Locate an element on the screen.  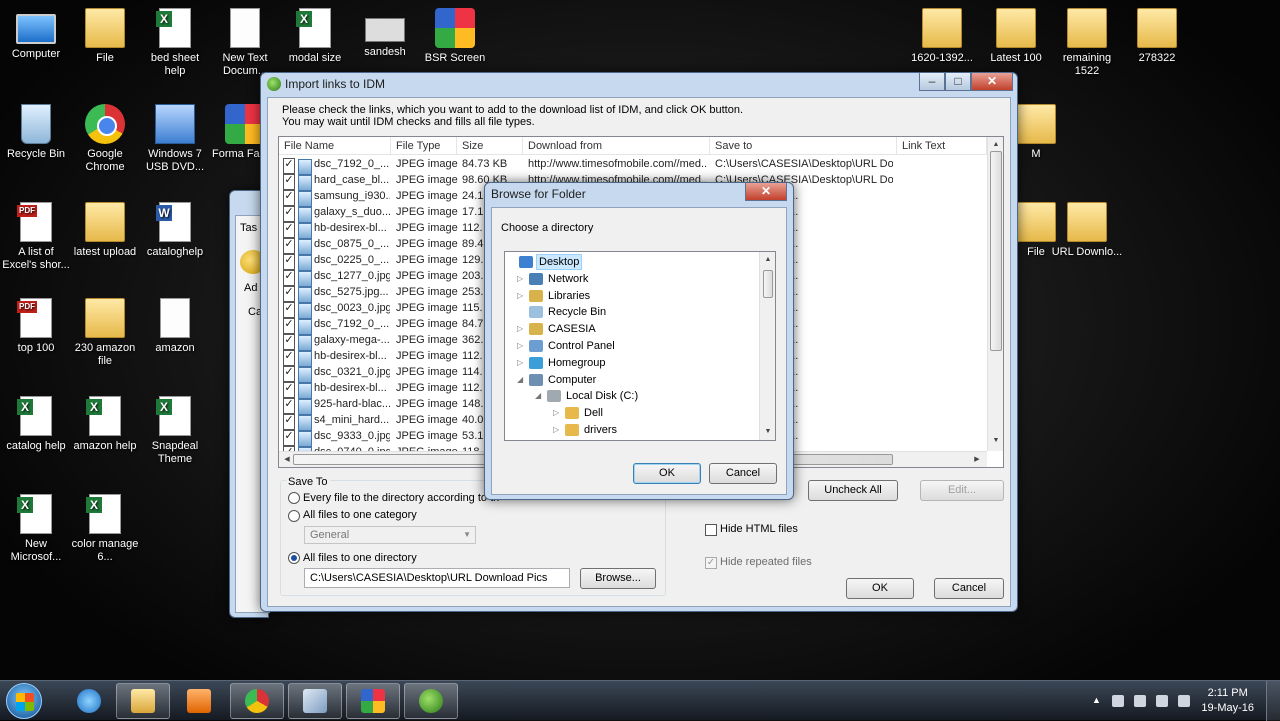
list-vertical-scrollbar: ▲ ▼ is located at coordinates (995, 294).